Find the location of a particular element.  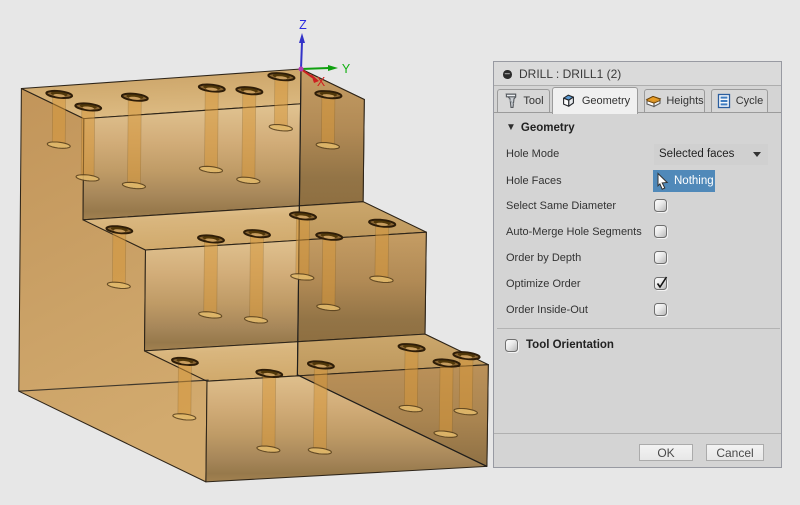

svg-text: Z is located at coordinates (303, 25).